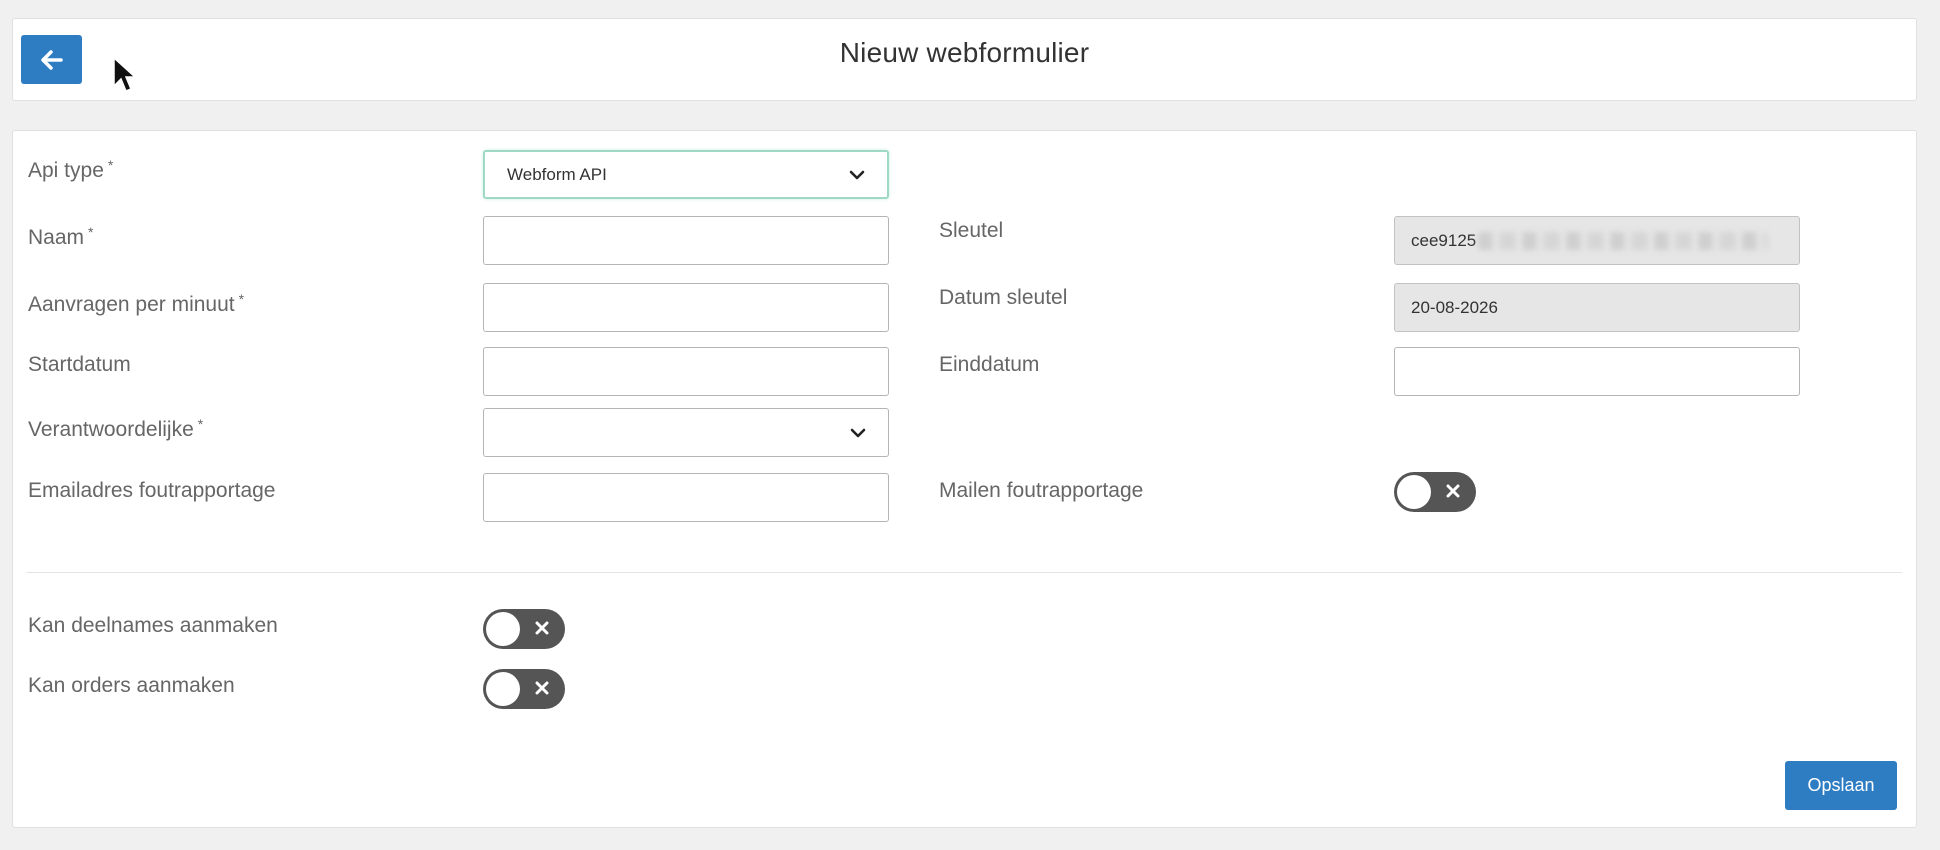 The width and height of the screenshot is (1940, 850). I want to click on api-type-label: Api type *, so click(71, 169).